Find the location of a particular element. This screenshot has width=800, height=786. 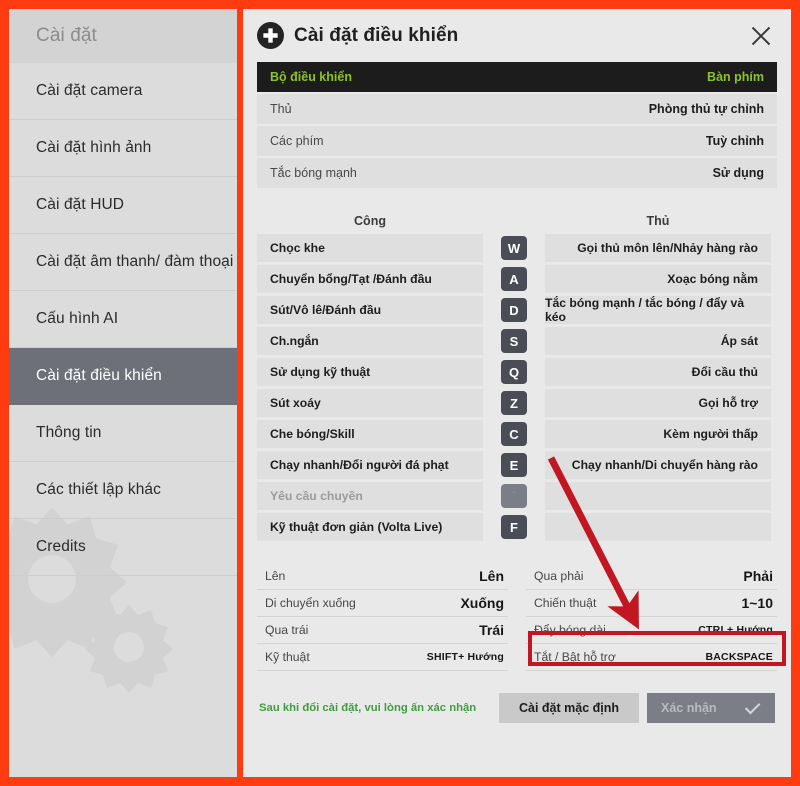

keybind-key: D is located at coordinates (514, 310).